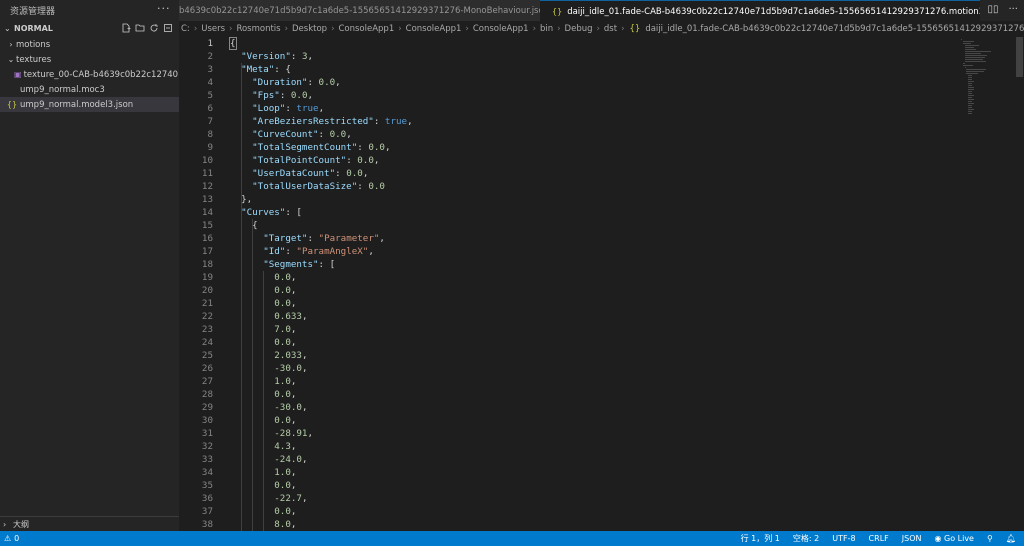  What do you see at coordinates (569, 459) in the screenshot?
I see `code-line: 33 -24.0,` at bounding box center [569, 459].